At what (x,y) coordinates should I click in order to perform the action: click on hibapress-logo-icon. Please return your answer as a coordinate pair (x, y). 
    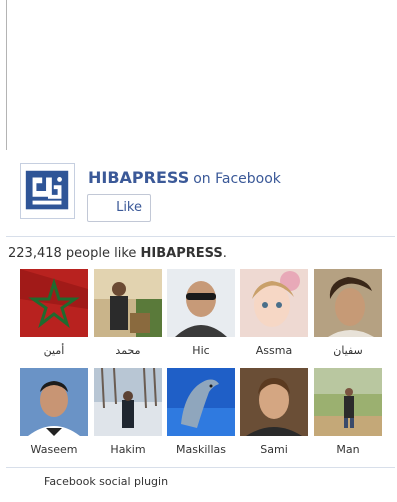
    Looking at the image, I should click on (47, 191).